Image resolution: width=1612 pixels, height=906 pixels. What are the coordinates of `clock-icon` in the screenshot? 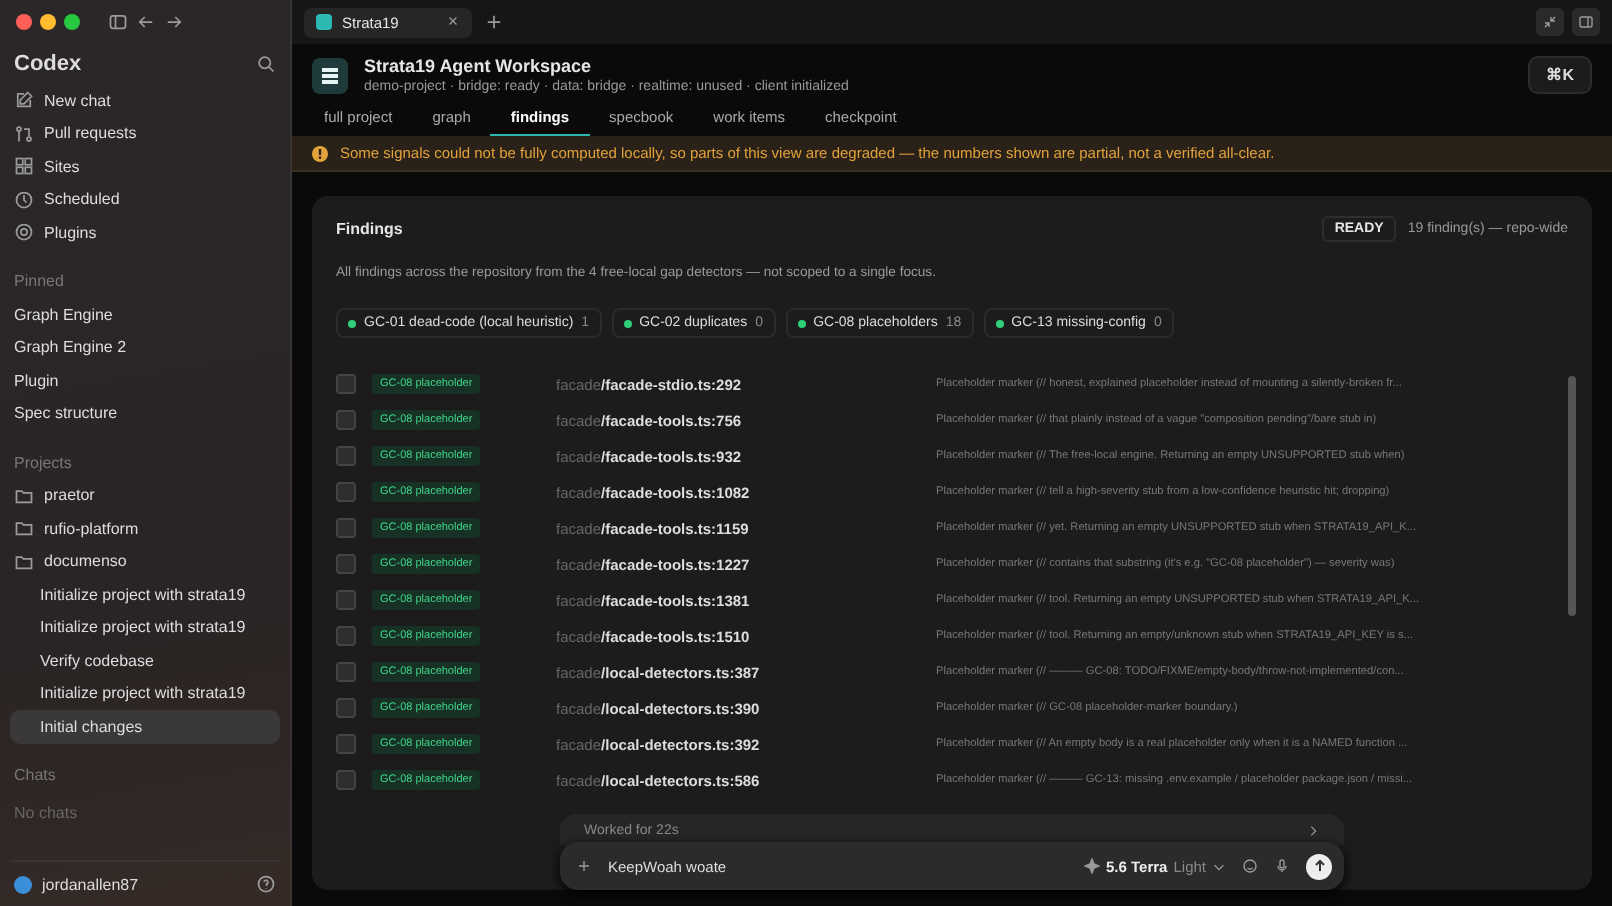 It's located at (24, 199).